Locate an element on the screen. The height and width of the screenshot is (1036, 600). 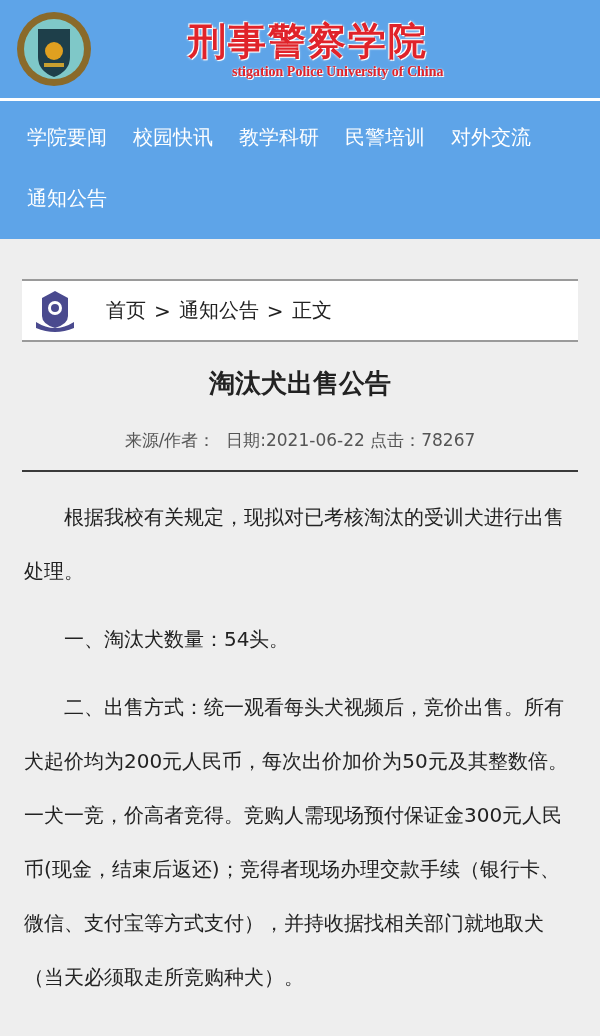
site-subtitle: stigation Police University of China is located at coordinates (338, 71).